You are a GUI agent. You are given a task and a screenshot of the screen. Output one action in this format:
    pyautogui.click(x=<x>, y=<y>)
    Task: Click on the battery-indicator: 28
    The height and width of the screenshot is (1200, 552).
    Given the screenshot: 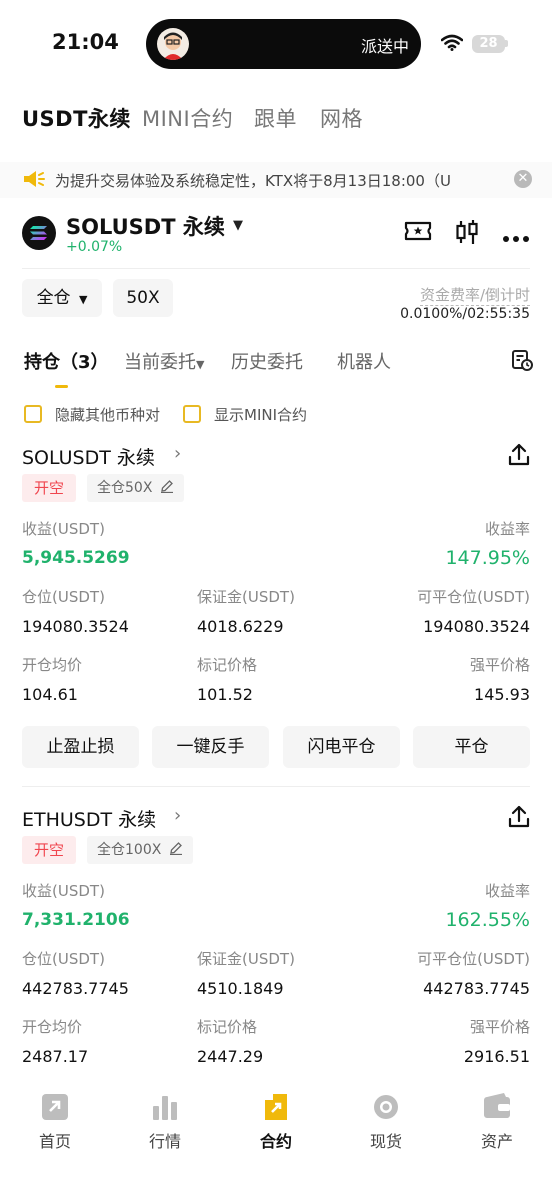 What is the action you would take?
    pyautogui.click(x=488, y=44)
    